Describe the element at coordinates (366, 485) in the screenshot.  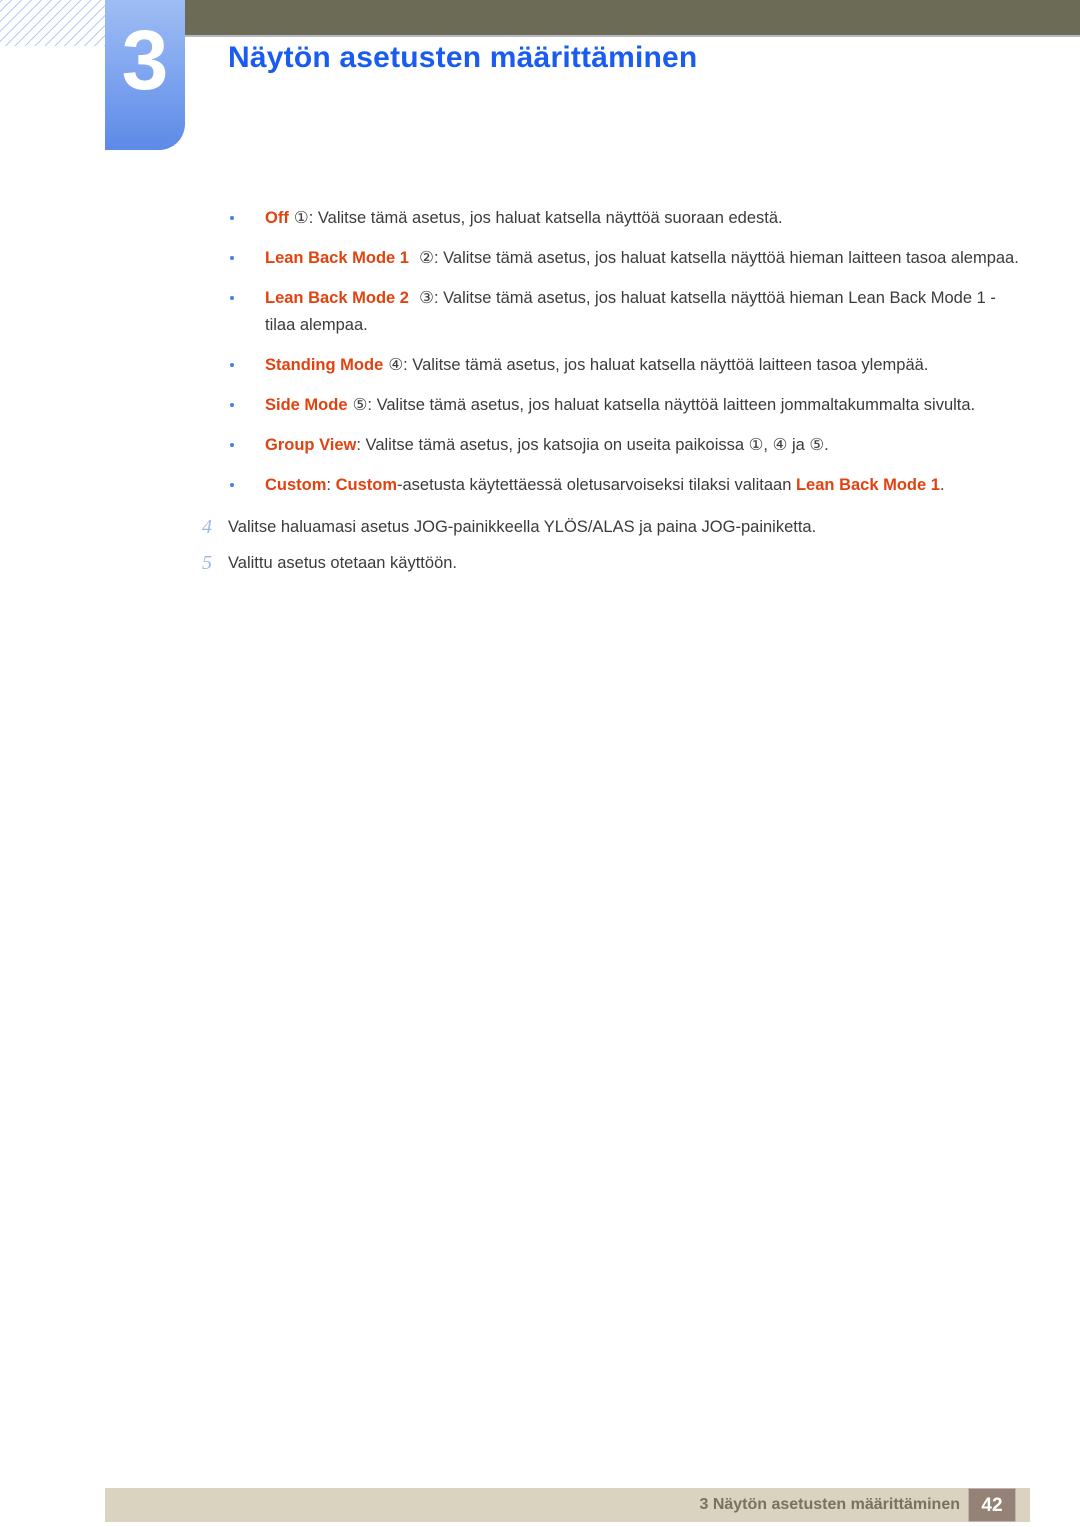
I see `option-term-inline: Custom` at that location.